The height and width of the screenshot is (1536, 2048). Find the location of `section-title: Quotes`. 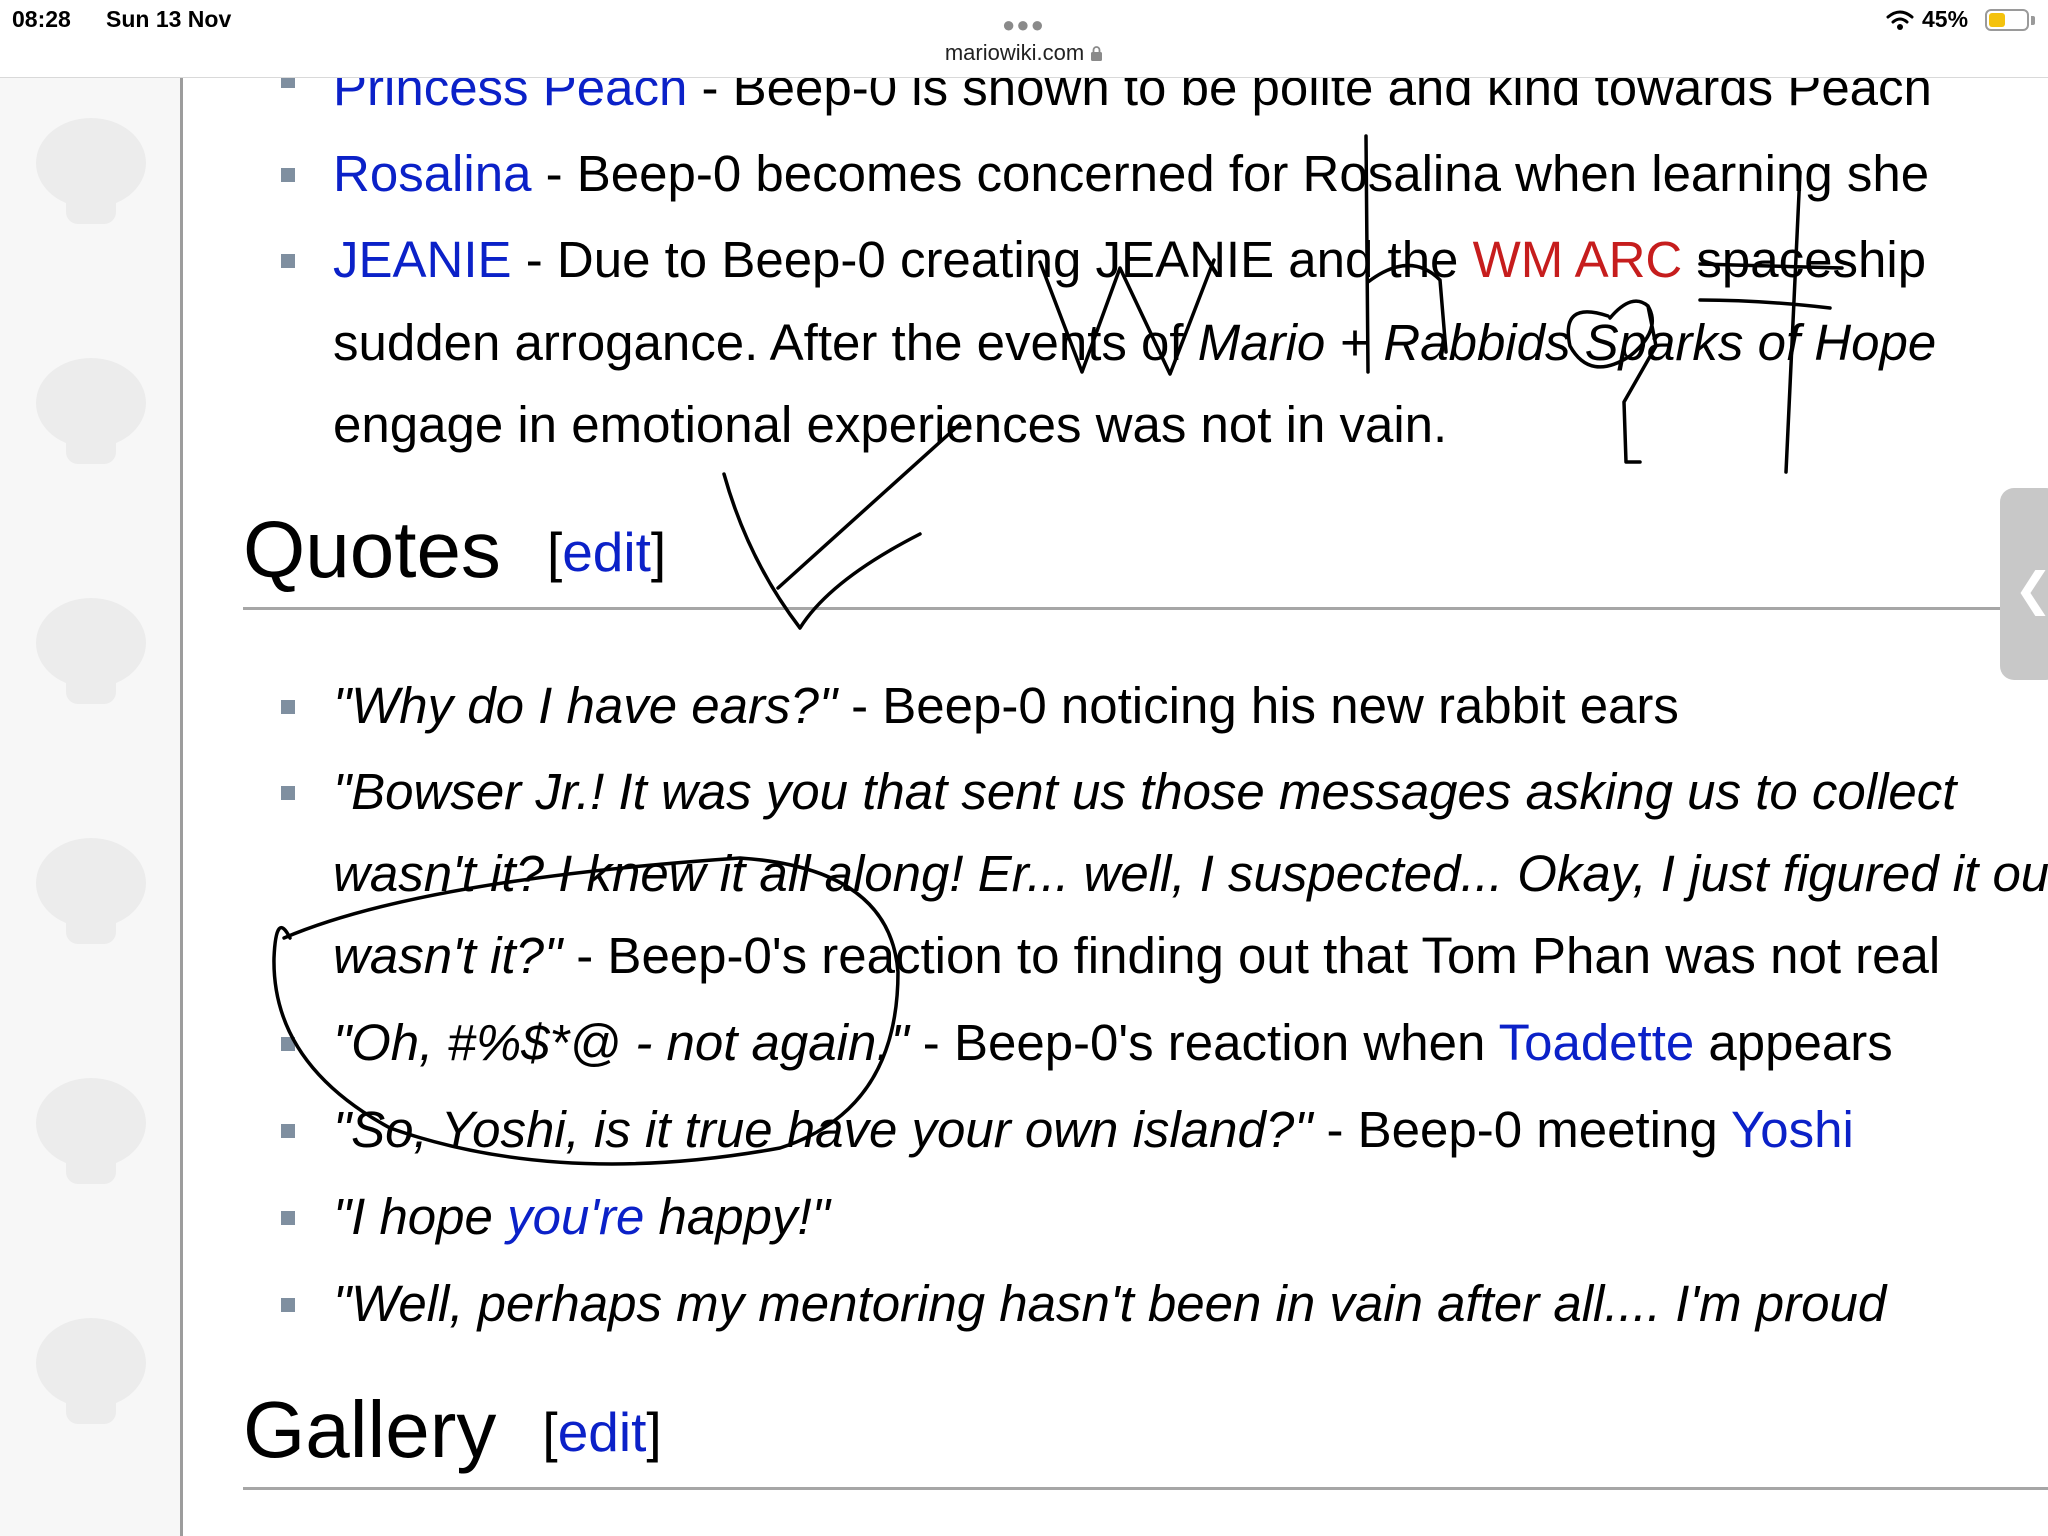

section-title: Quotes is located at coordinates (372, 549).